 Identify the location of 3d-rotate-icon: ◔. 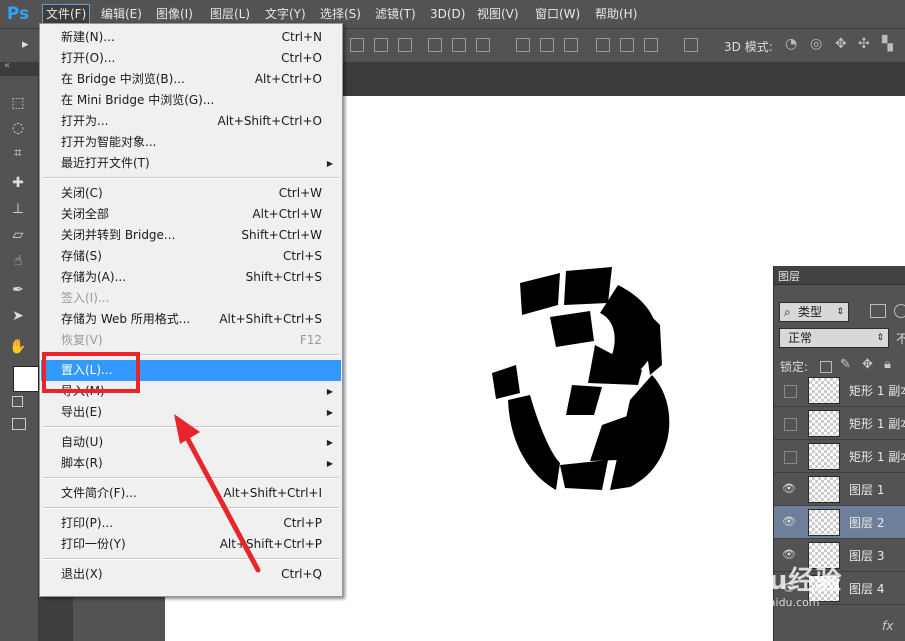
(791, 44).